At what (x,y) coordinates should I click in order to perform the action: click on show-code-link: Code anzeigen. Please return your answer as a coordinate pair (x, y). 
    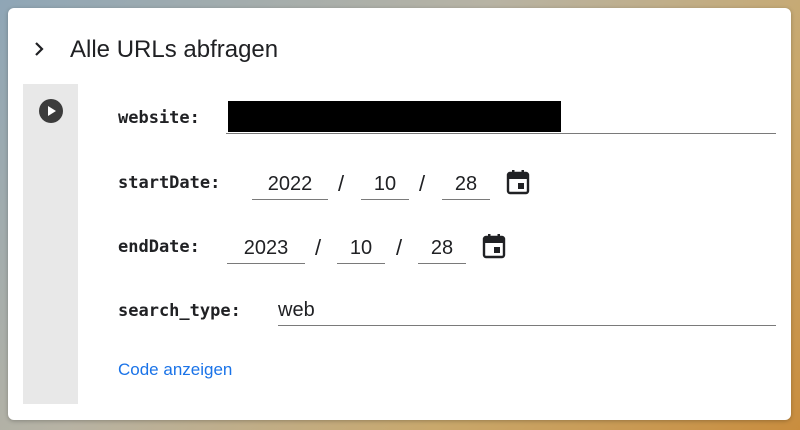
    Looking at the image, I should click on (175, 370).